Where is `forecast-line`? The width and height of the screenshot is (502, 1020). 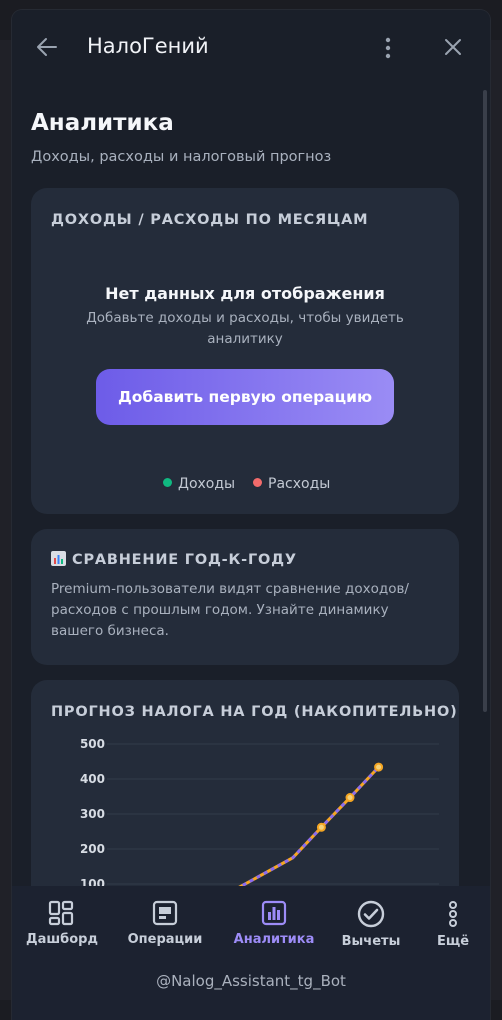
forecast-line is located at coordinates (293, 835).